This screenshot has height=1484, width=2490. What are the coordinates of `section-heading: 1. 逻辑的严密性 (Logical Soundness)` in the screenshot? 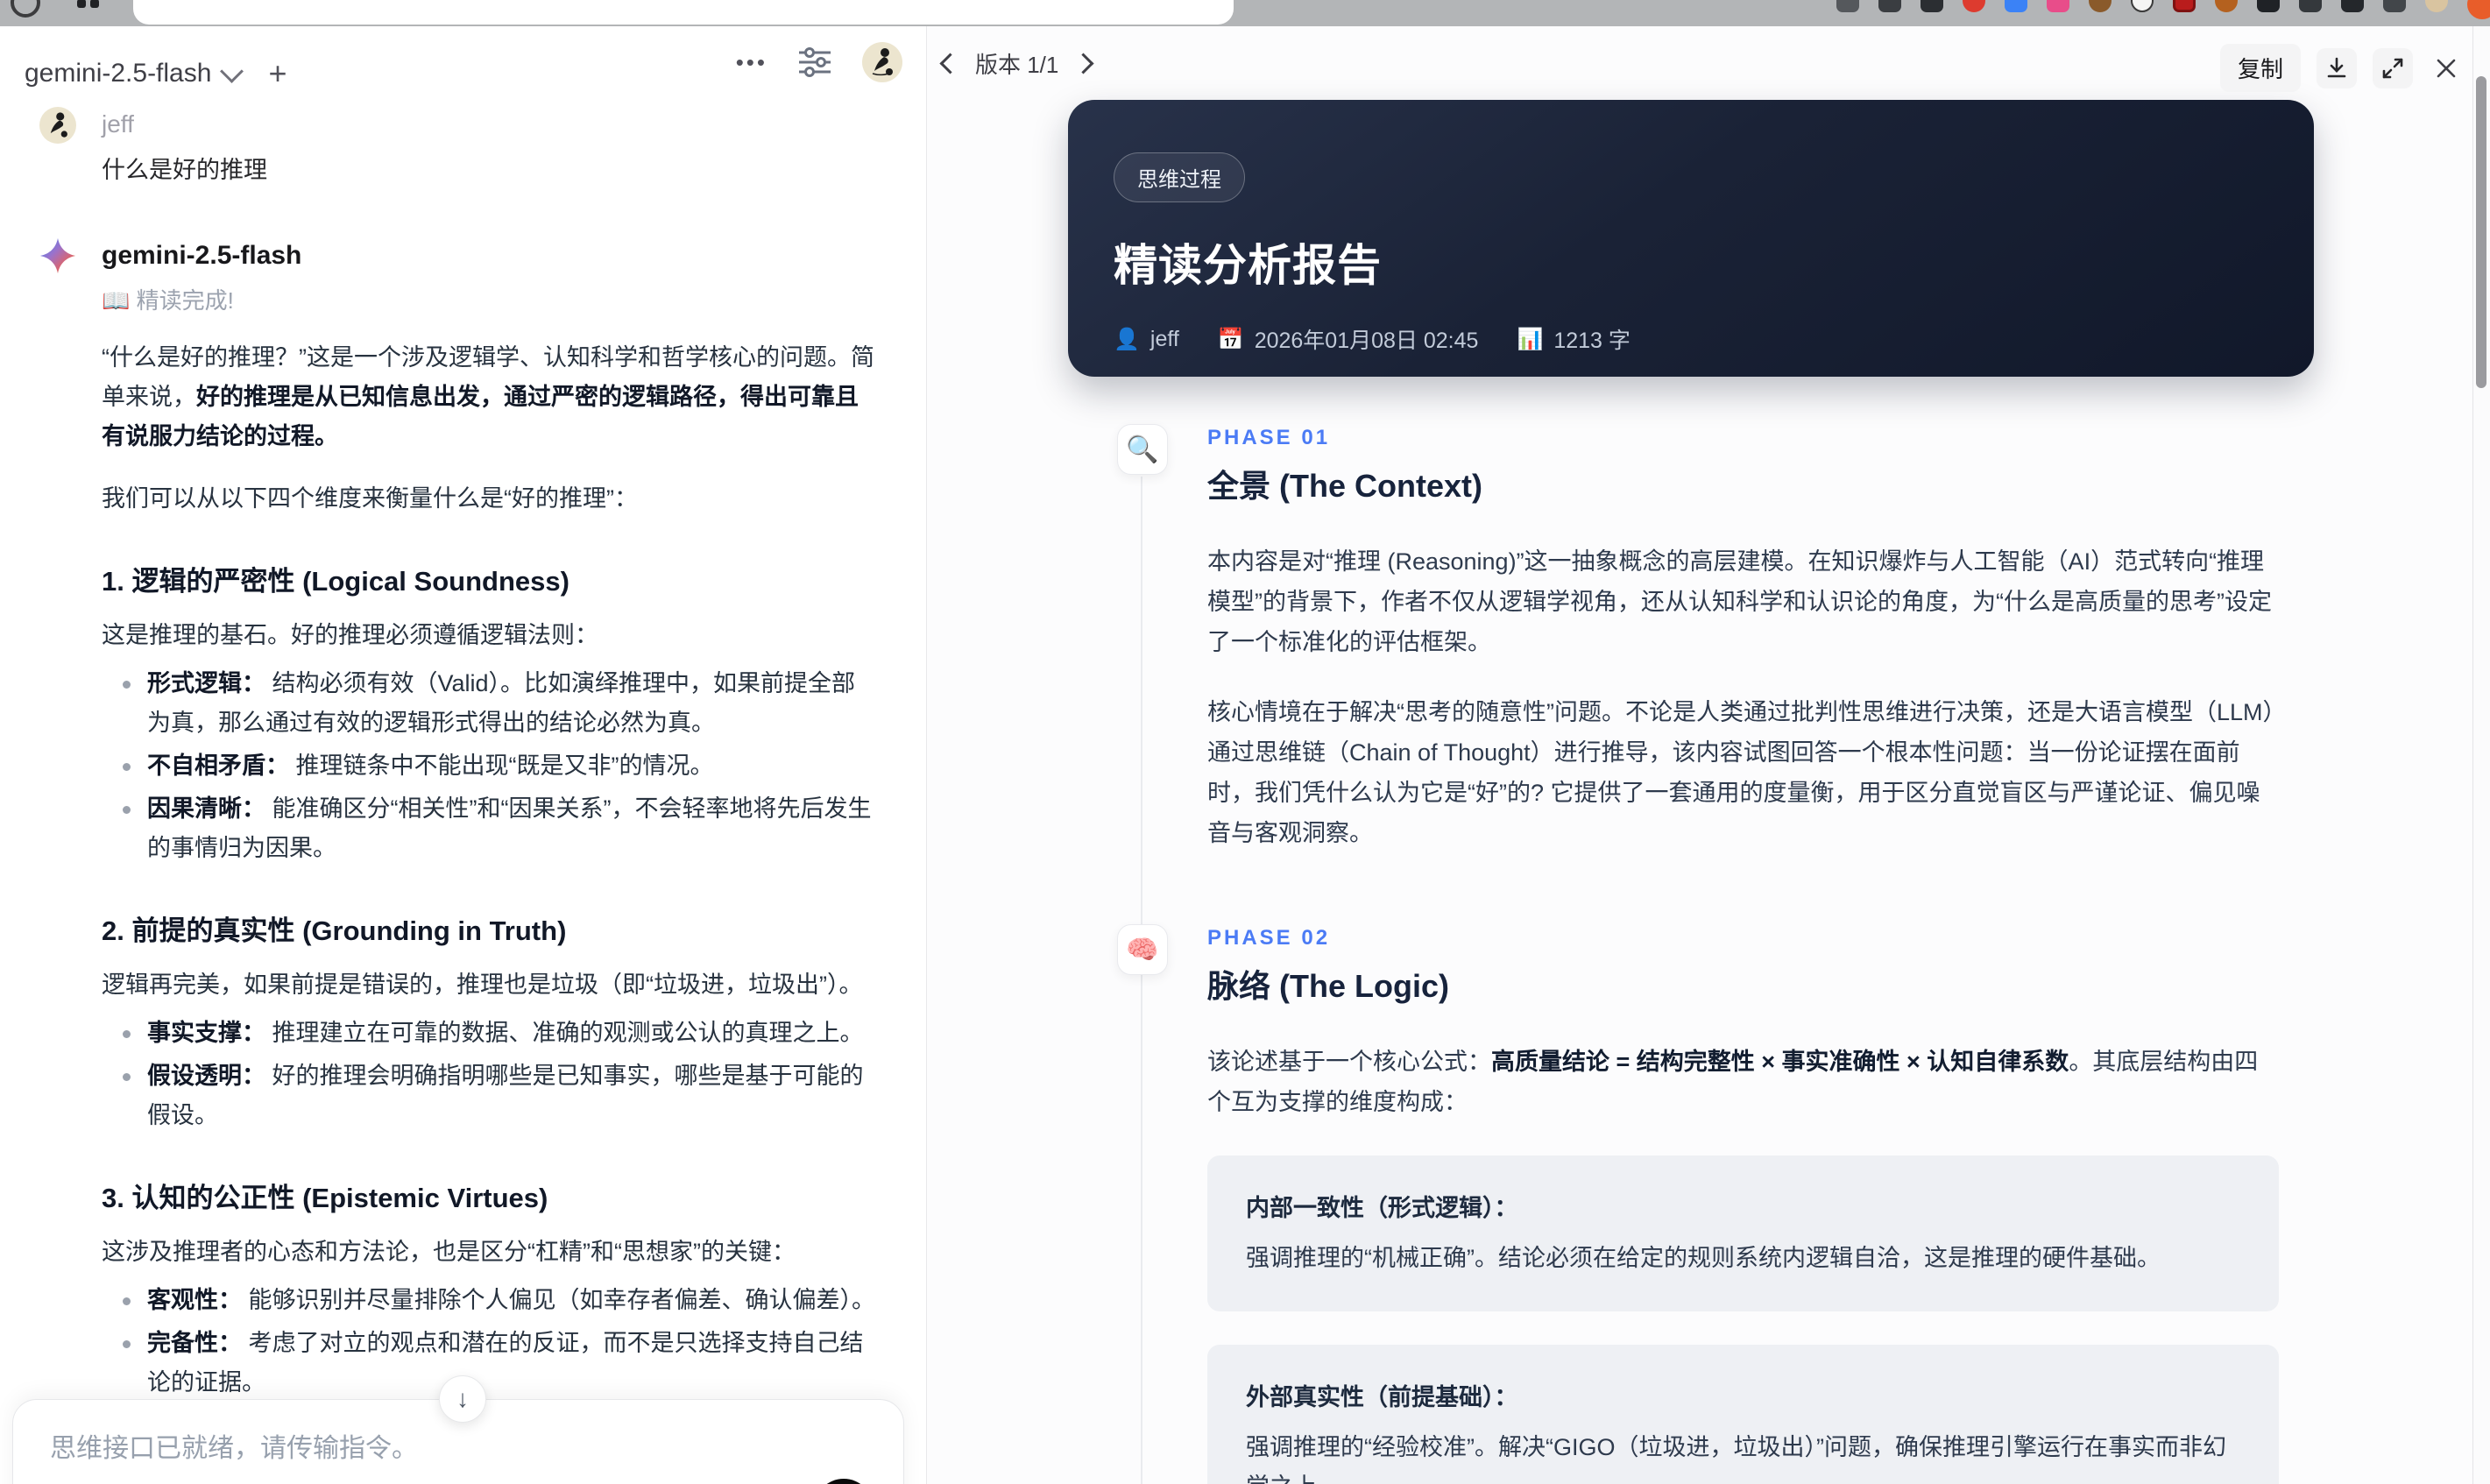 It's located at (336, 581).